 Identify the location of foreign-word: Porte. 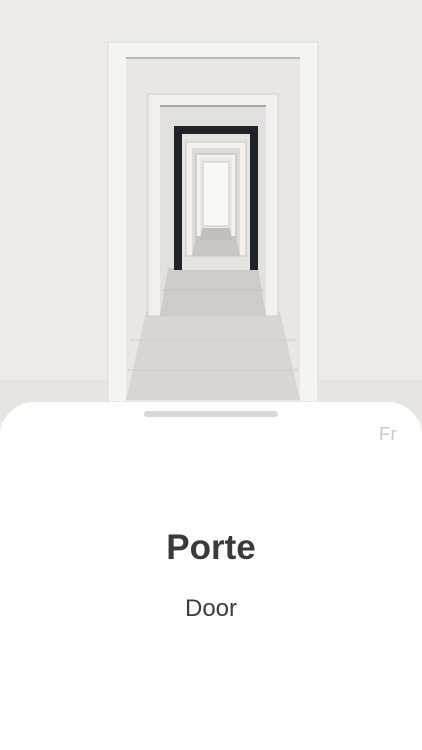
(211, 547).